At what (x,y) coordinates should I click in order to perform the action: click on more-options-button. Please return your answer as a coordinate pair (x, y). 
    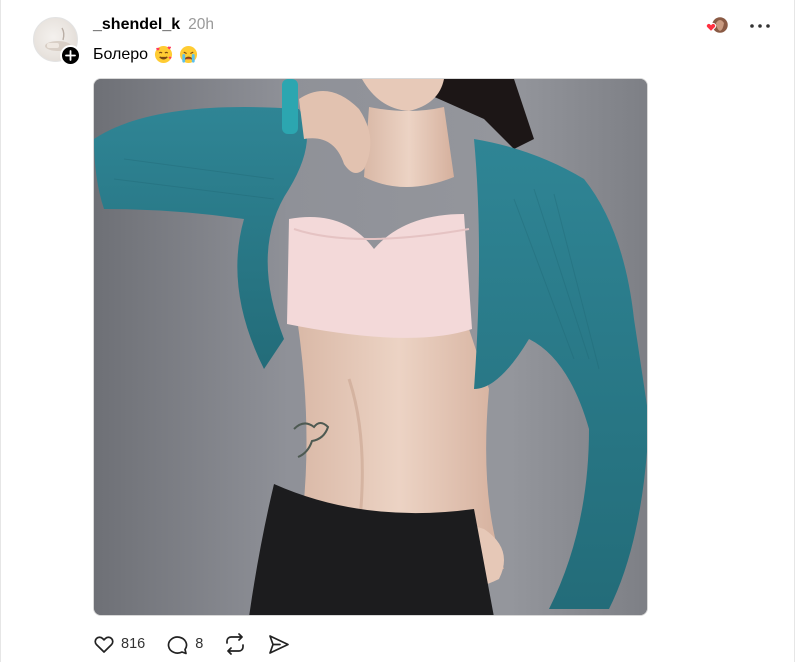
    Looking at the image, I should click on (760, 26).